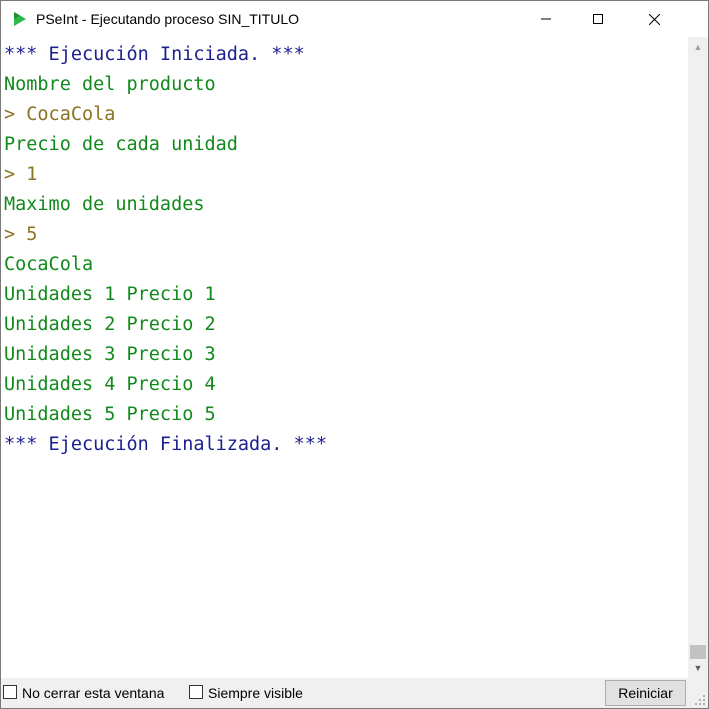  I want to click on always-visible-label: Siempre visible, so click(255, 693).